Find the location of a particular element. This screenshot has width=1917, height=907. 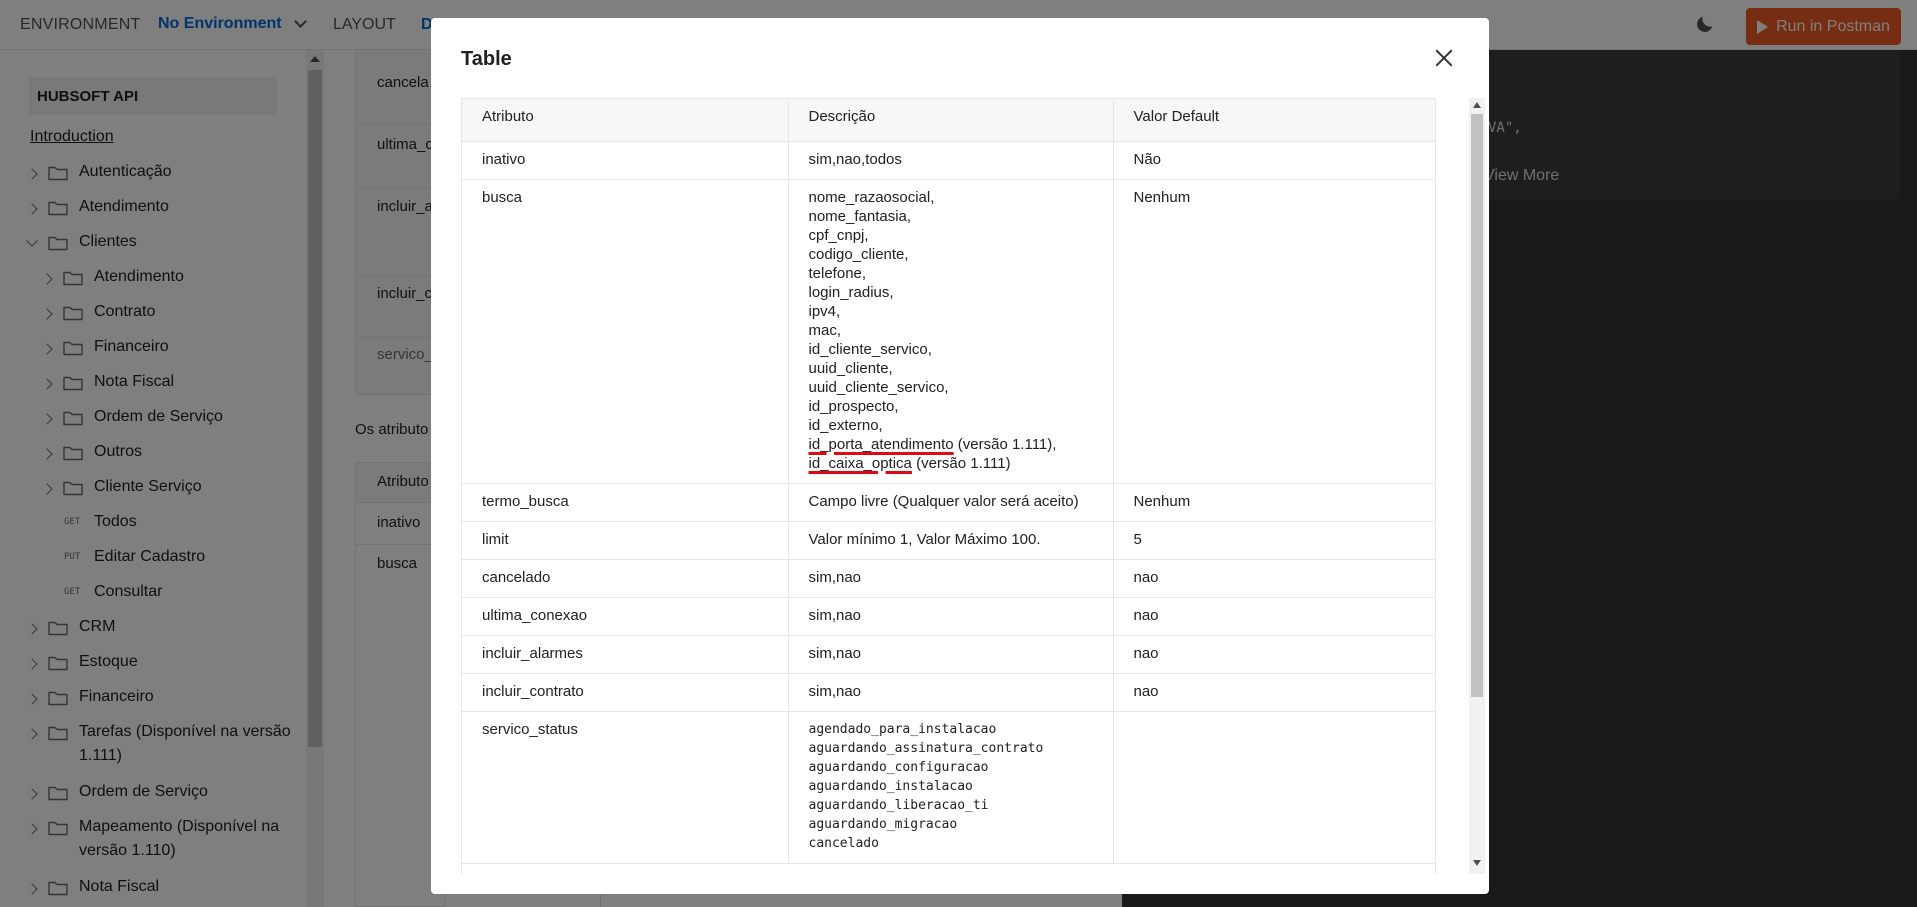

scroll-up-arrow-icon is located at coordinates (1477, 105).